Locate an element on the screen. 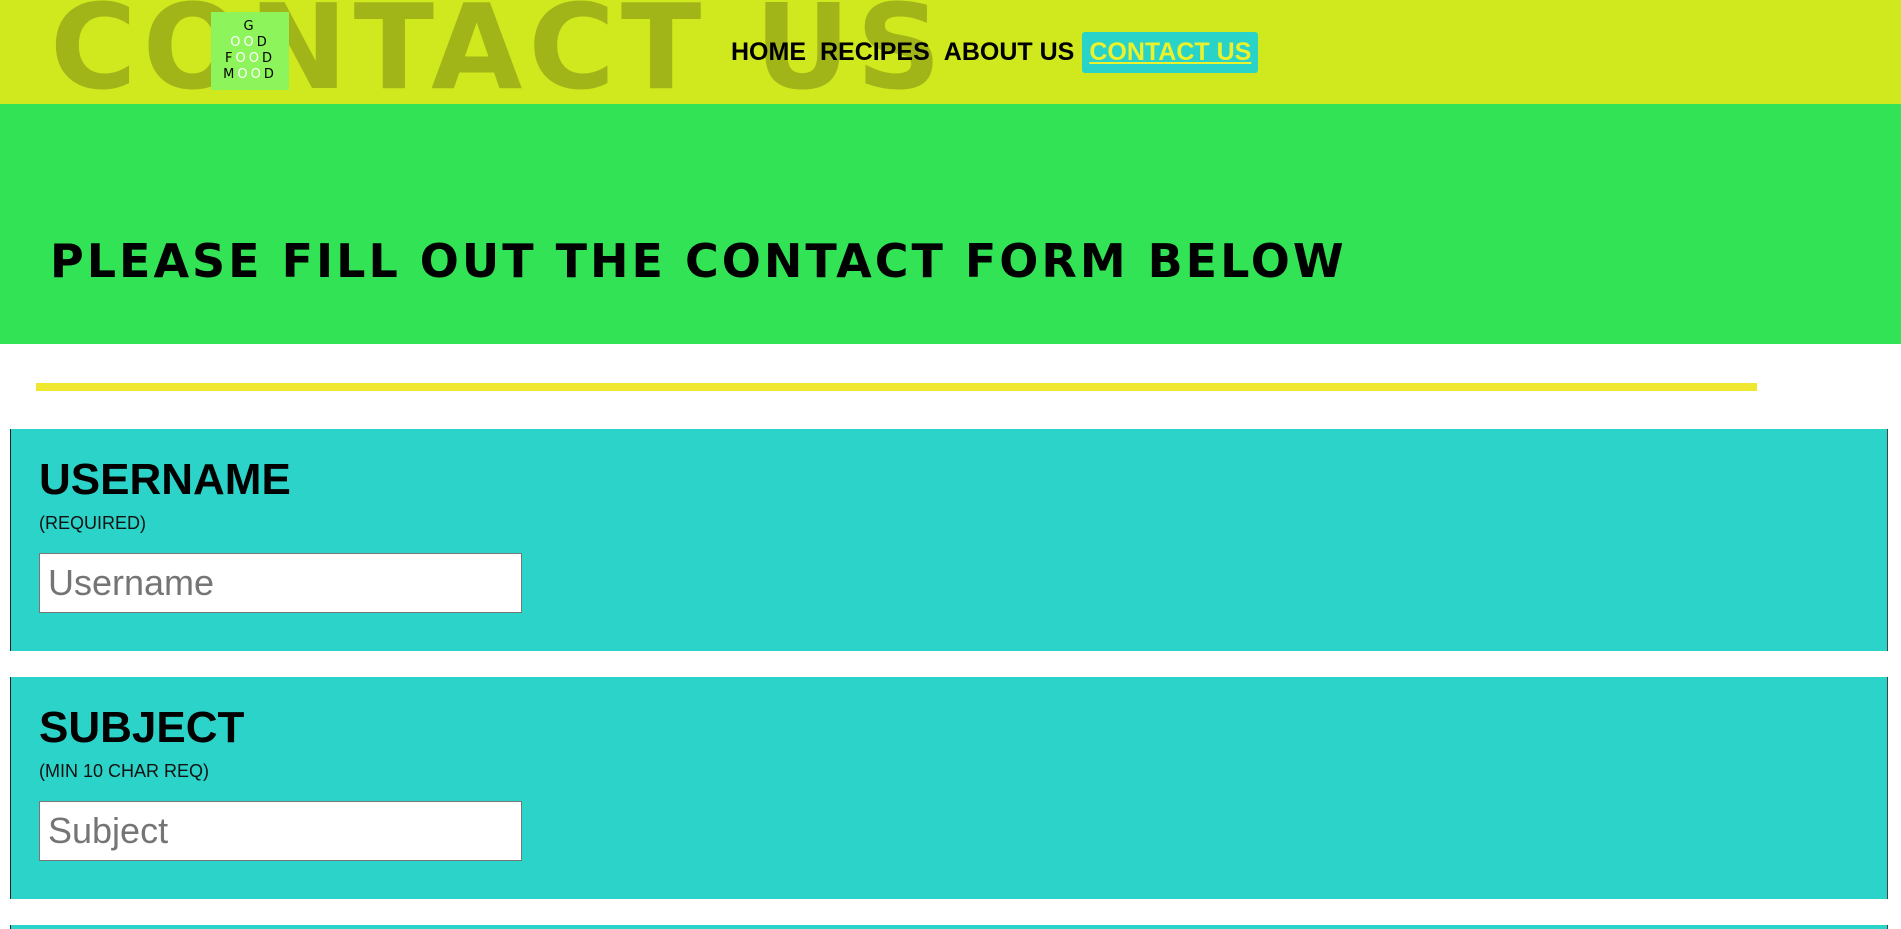 The image size is (1901, 929). nav-contact-us-link: CONTACT US is located at coordinates (1170, 52).